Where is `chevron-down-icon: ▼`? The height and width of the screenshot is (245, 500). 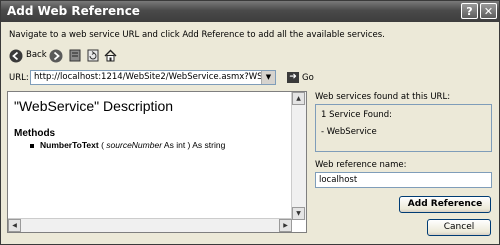 chevron-down-icon: ▼ is located at coordinates (268, 77).